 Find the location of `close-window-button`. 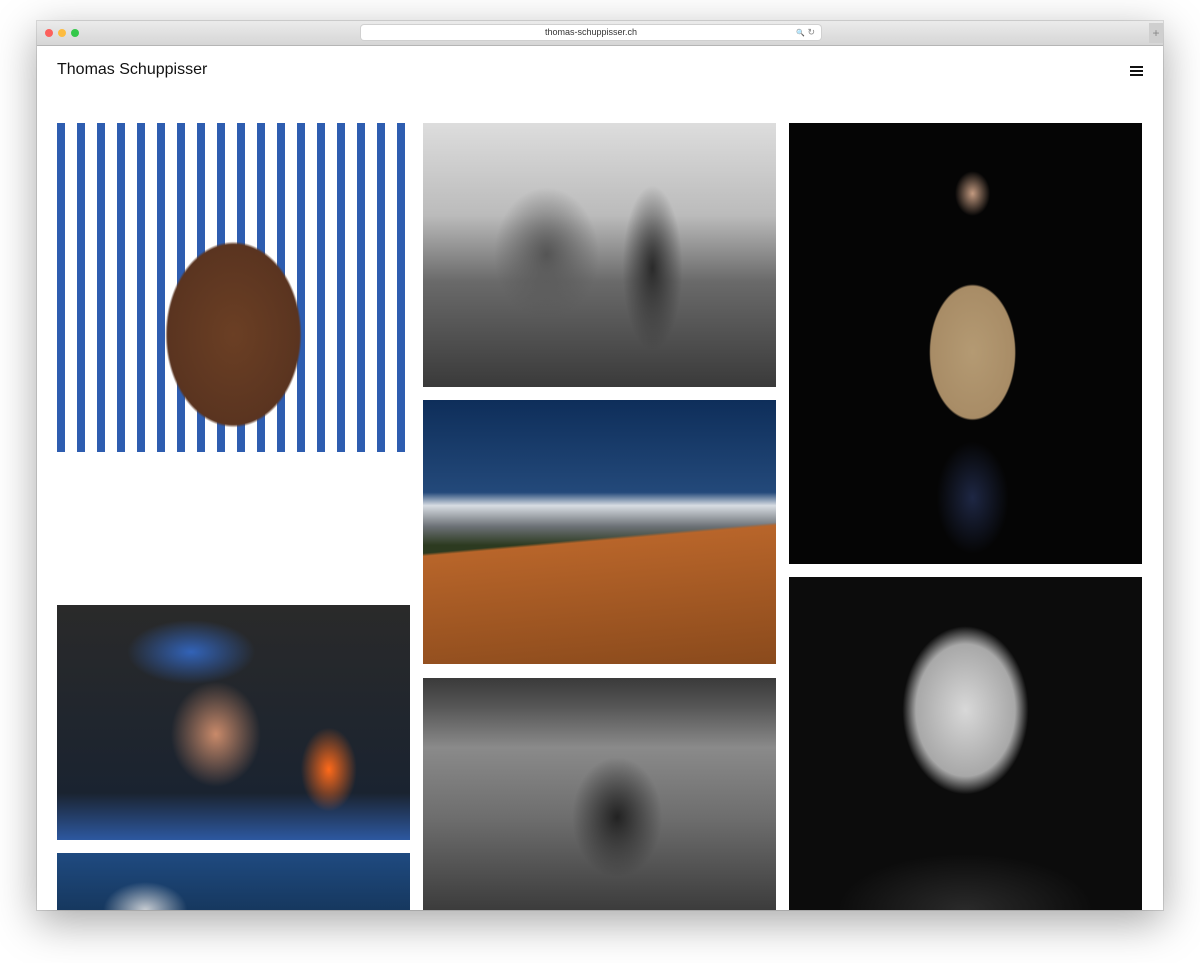

close-window-button is located at coordinates (49, 33).